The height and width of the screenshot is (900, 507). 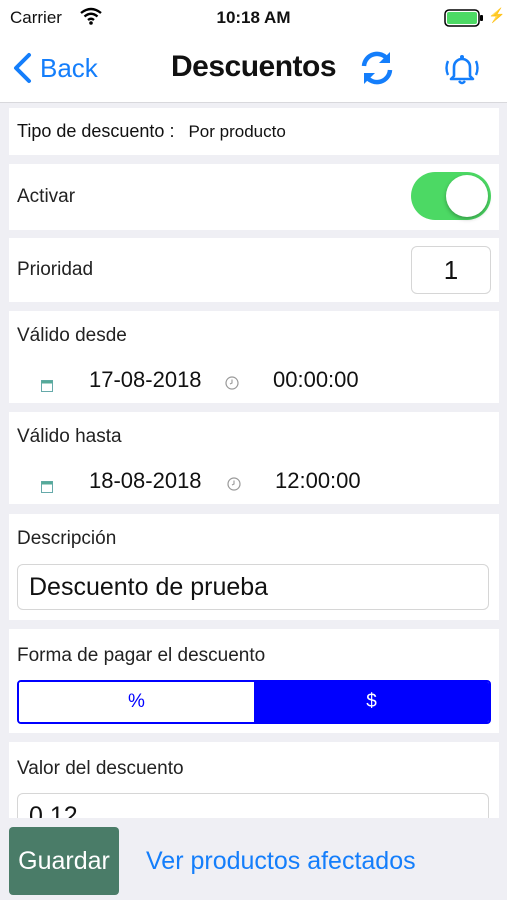 I want to click on discount-value-input: 0.12, so click(x=253, y=805).